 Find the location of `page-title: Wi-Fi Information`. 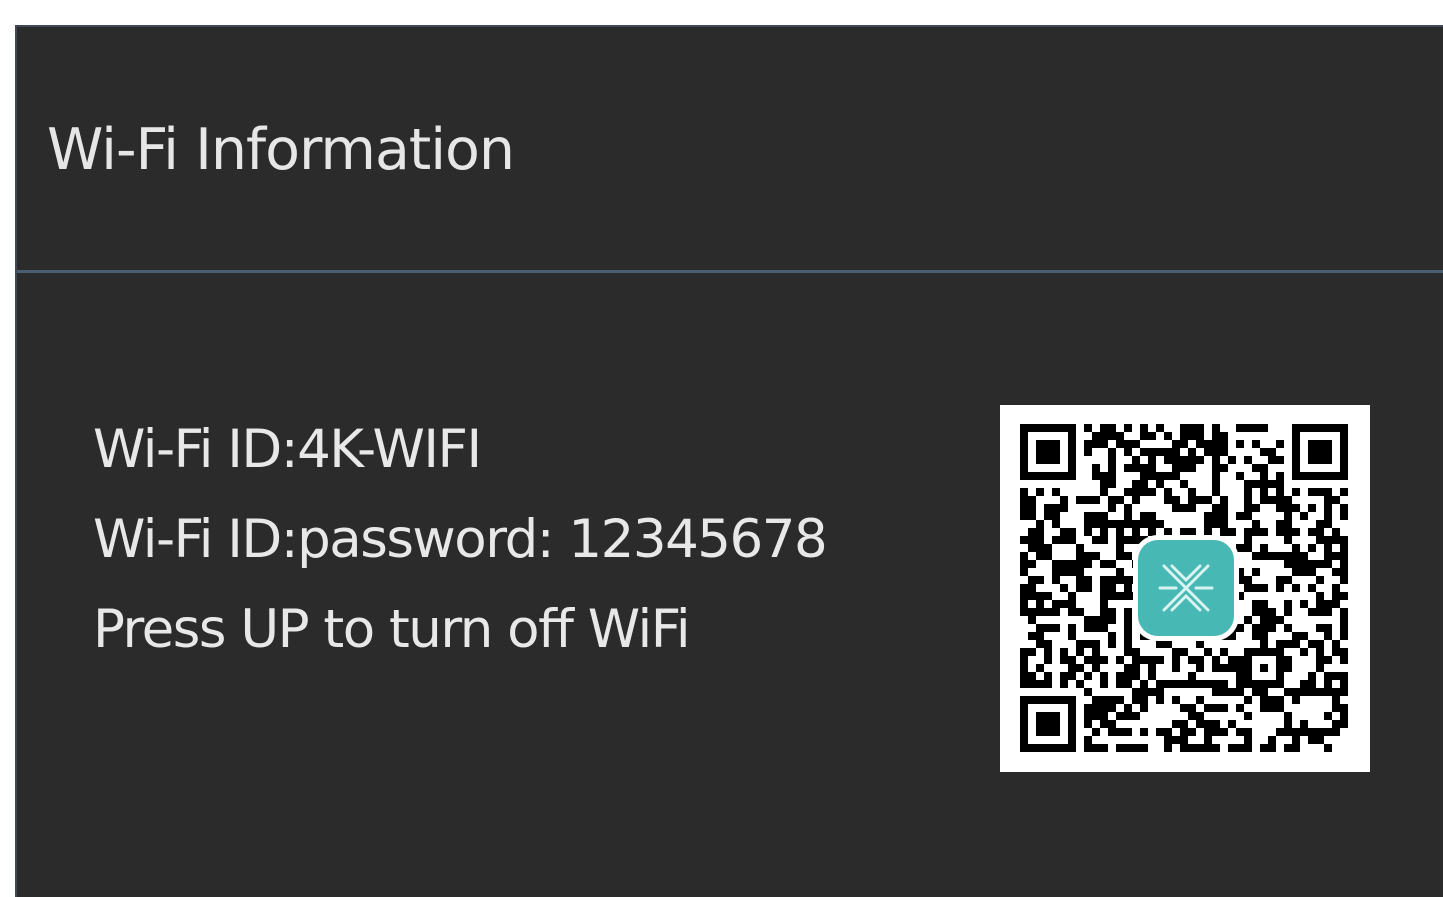

page-title: Wi-Fi Information is located at coordinates (281, 150).